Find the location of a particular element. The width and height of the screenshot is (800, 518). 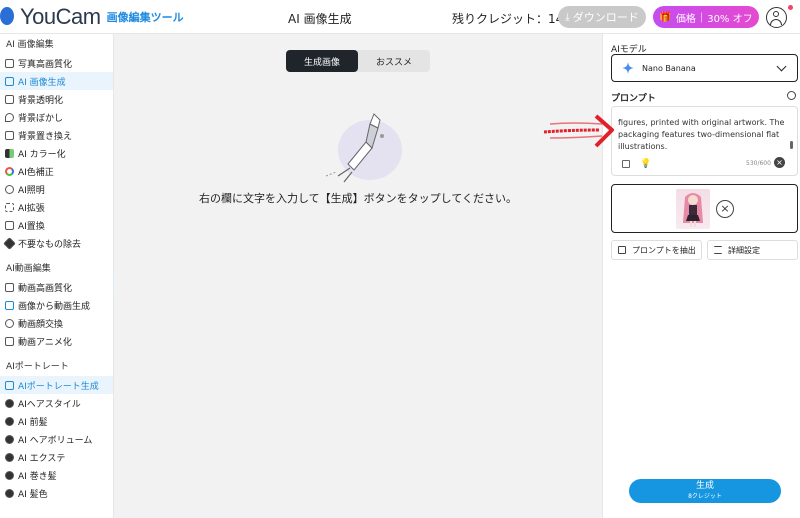

sidebar-item-expand: AI拡張 is located at coordinates (56, 207).